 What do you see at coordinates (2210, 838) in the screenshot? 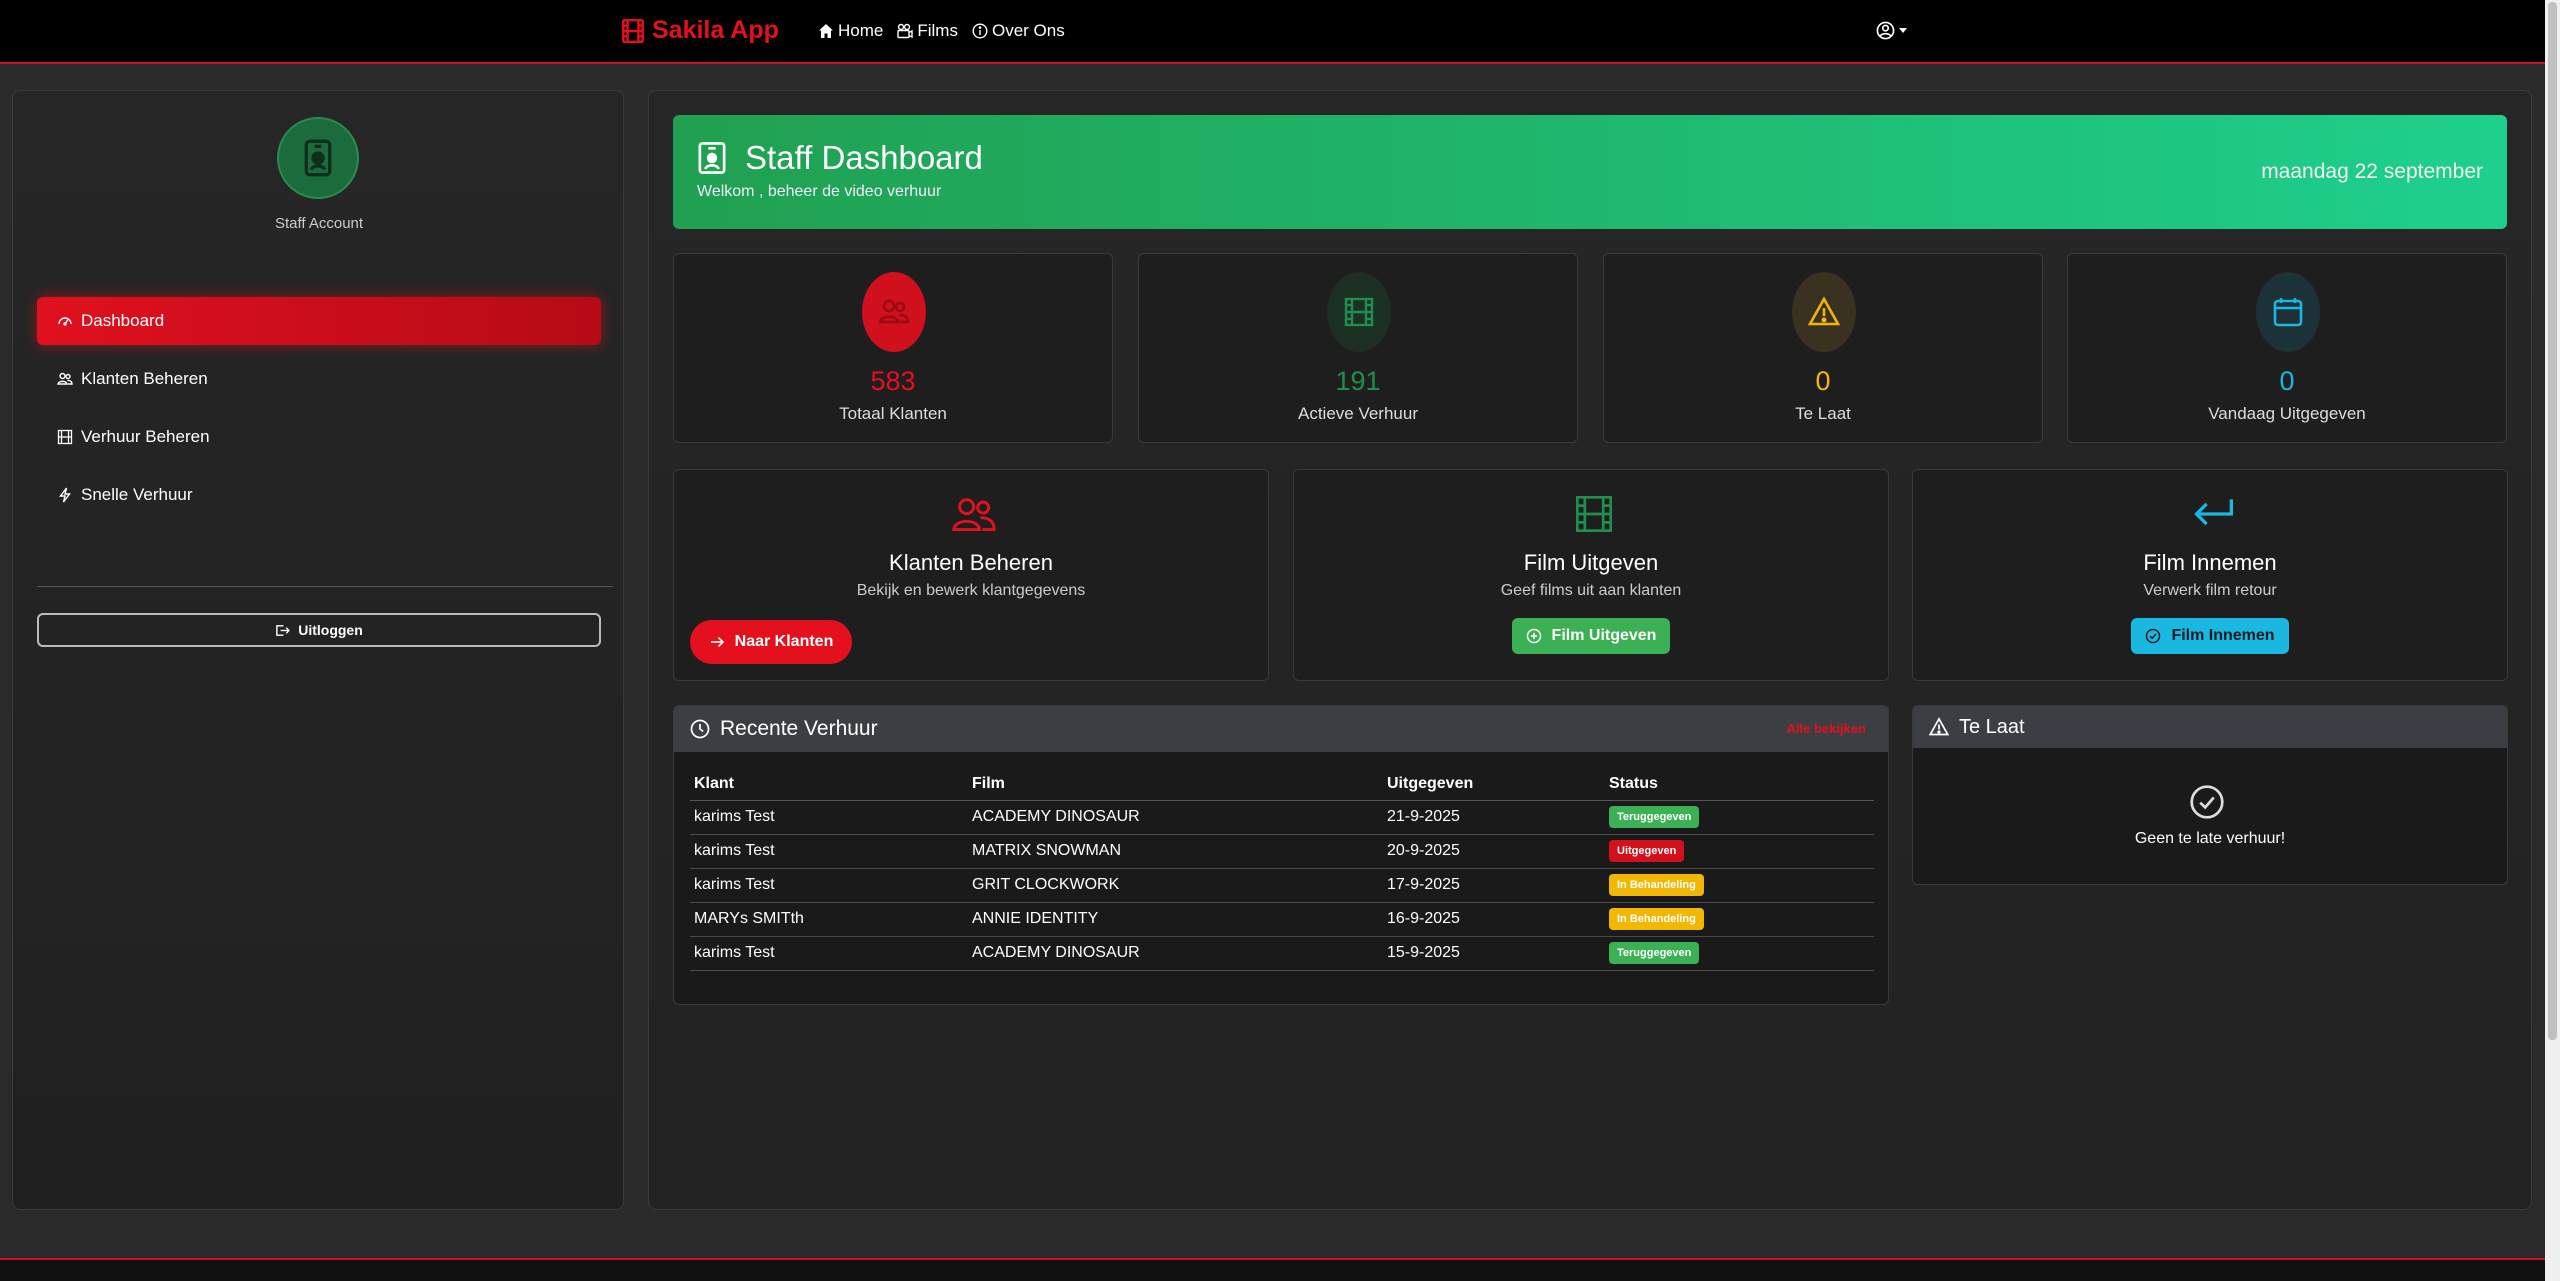
I see `empty-state-text: Geen te late verhuur!` at bounding box center [2210, 838].